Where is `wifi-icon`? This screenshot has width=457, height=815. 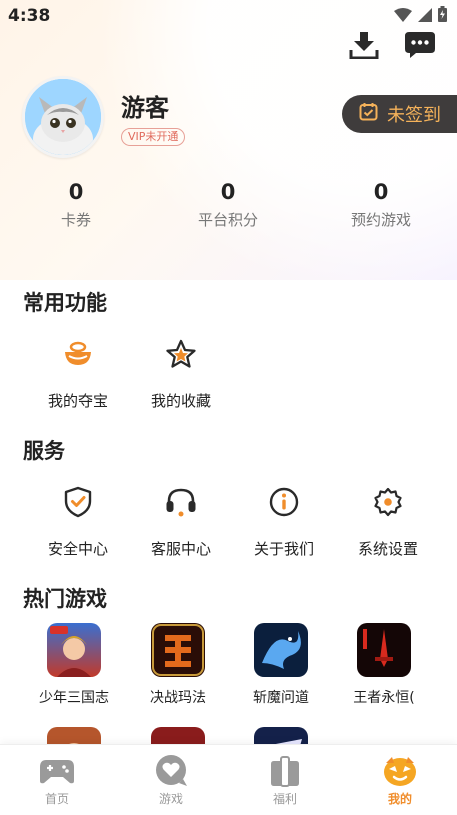 wifi-icon is located at coordinates (403, 16).